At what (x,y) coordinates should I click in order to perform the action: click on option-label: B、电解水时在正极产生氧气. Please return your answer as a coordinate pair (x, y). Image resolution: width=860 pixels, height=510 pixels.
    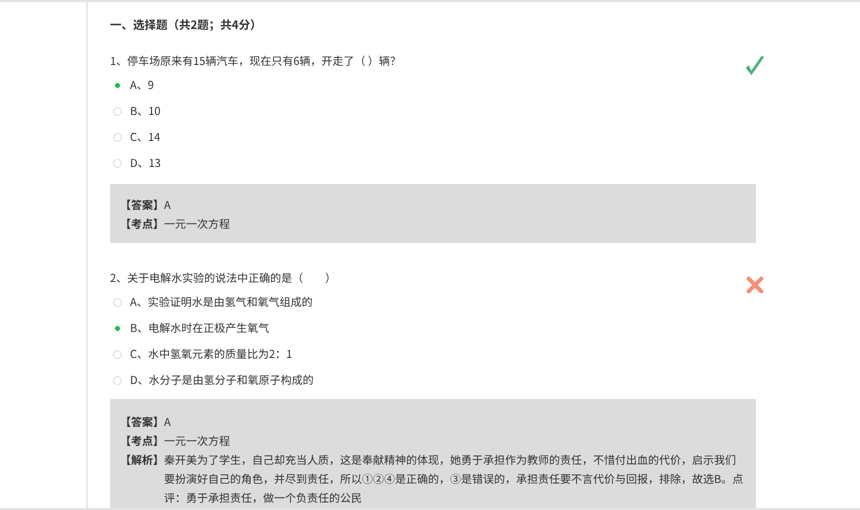
    Looking at the image, I should click on (200, 328).